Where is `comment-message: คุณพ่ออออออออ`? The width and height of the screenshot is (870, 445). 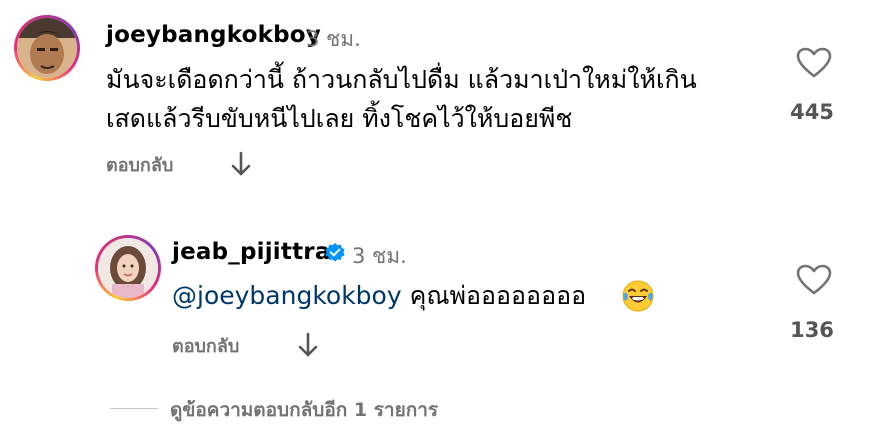
comment-message: คุณพ่ออออออออ is located at coordinates (498, 295).